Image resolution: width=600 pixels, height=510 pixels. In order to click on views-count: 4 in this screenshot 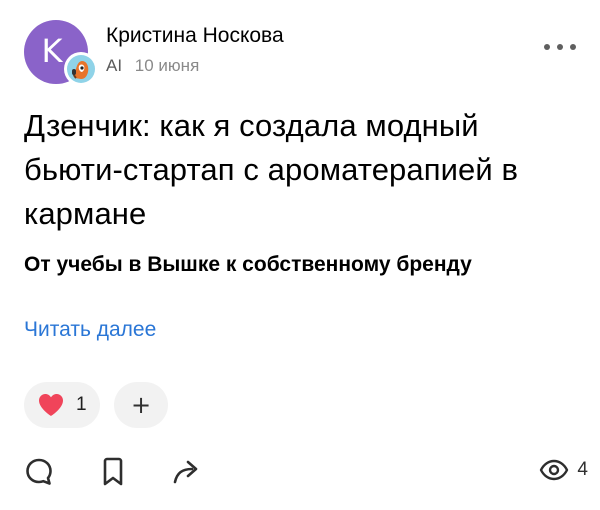, I will do `click(582, 469)`.